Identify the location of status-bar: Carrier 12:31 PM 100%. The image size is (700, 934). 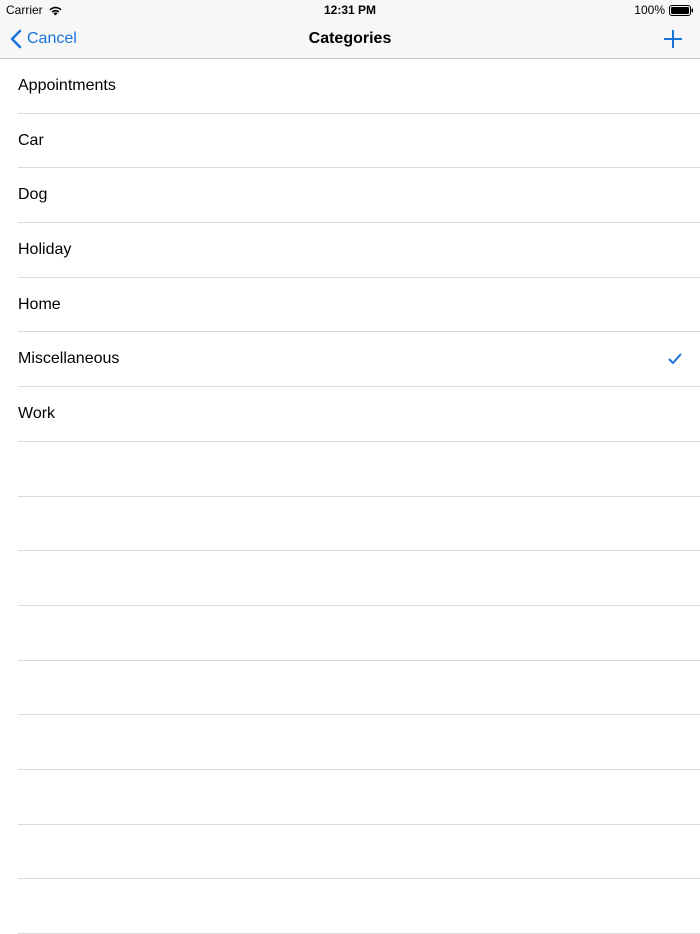
(350, 10).